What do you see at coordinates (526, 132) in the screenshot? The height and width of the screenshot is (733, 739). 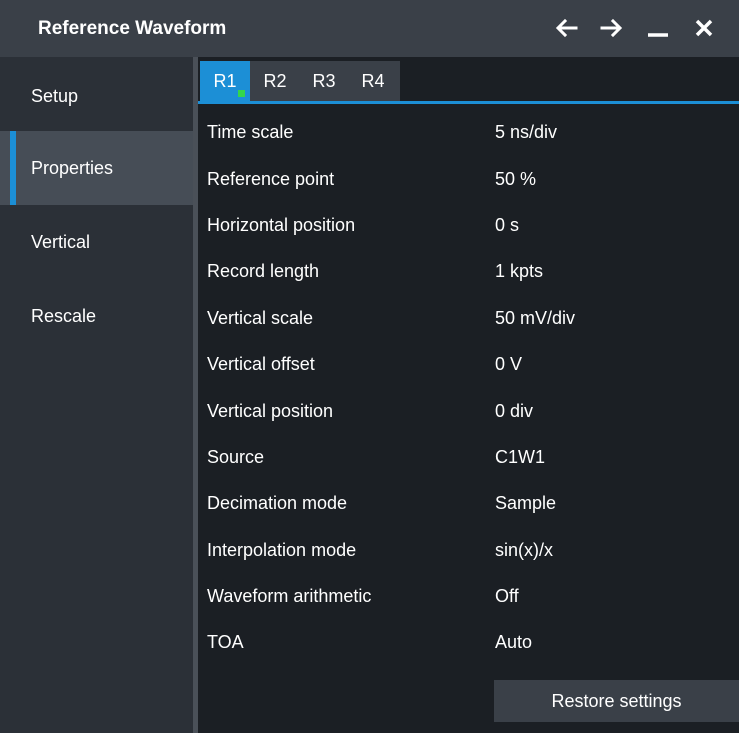 I see `property-value: 5 ns/div` at bounding box center [526, 132].